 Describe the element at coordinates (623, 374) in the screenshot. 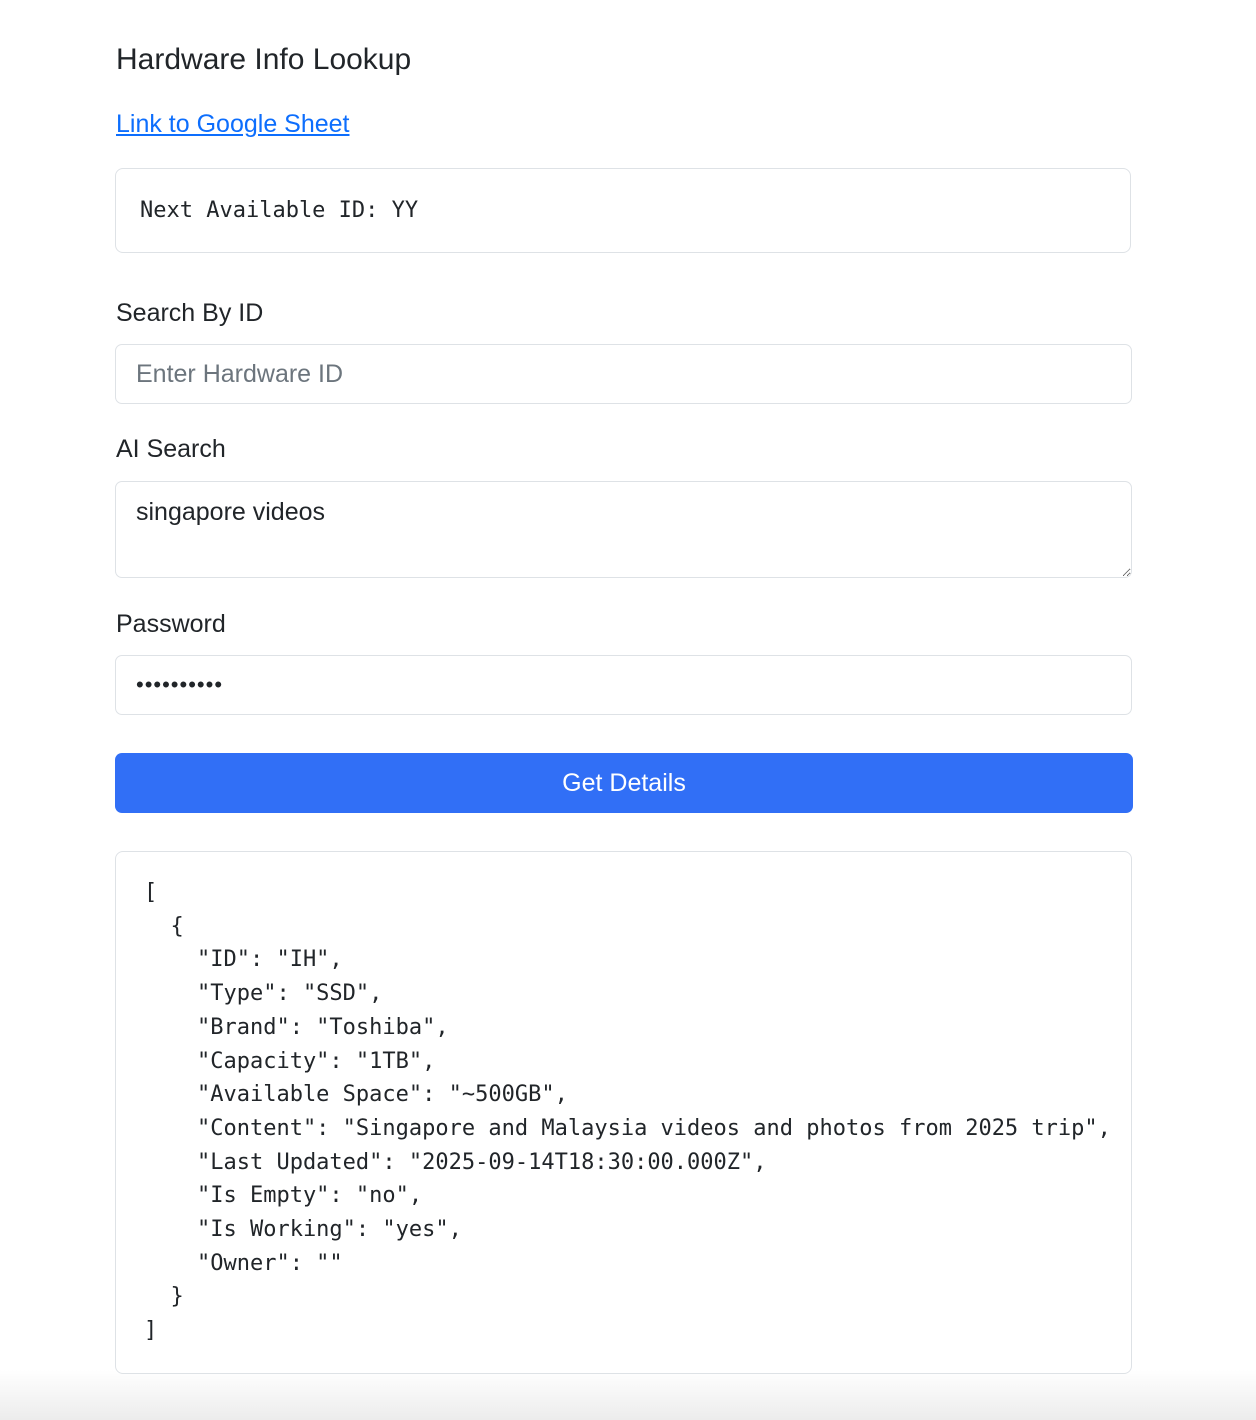

I see `hardware-id-input` at that location.